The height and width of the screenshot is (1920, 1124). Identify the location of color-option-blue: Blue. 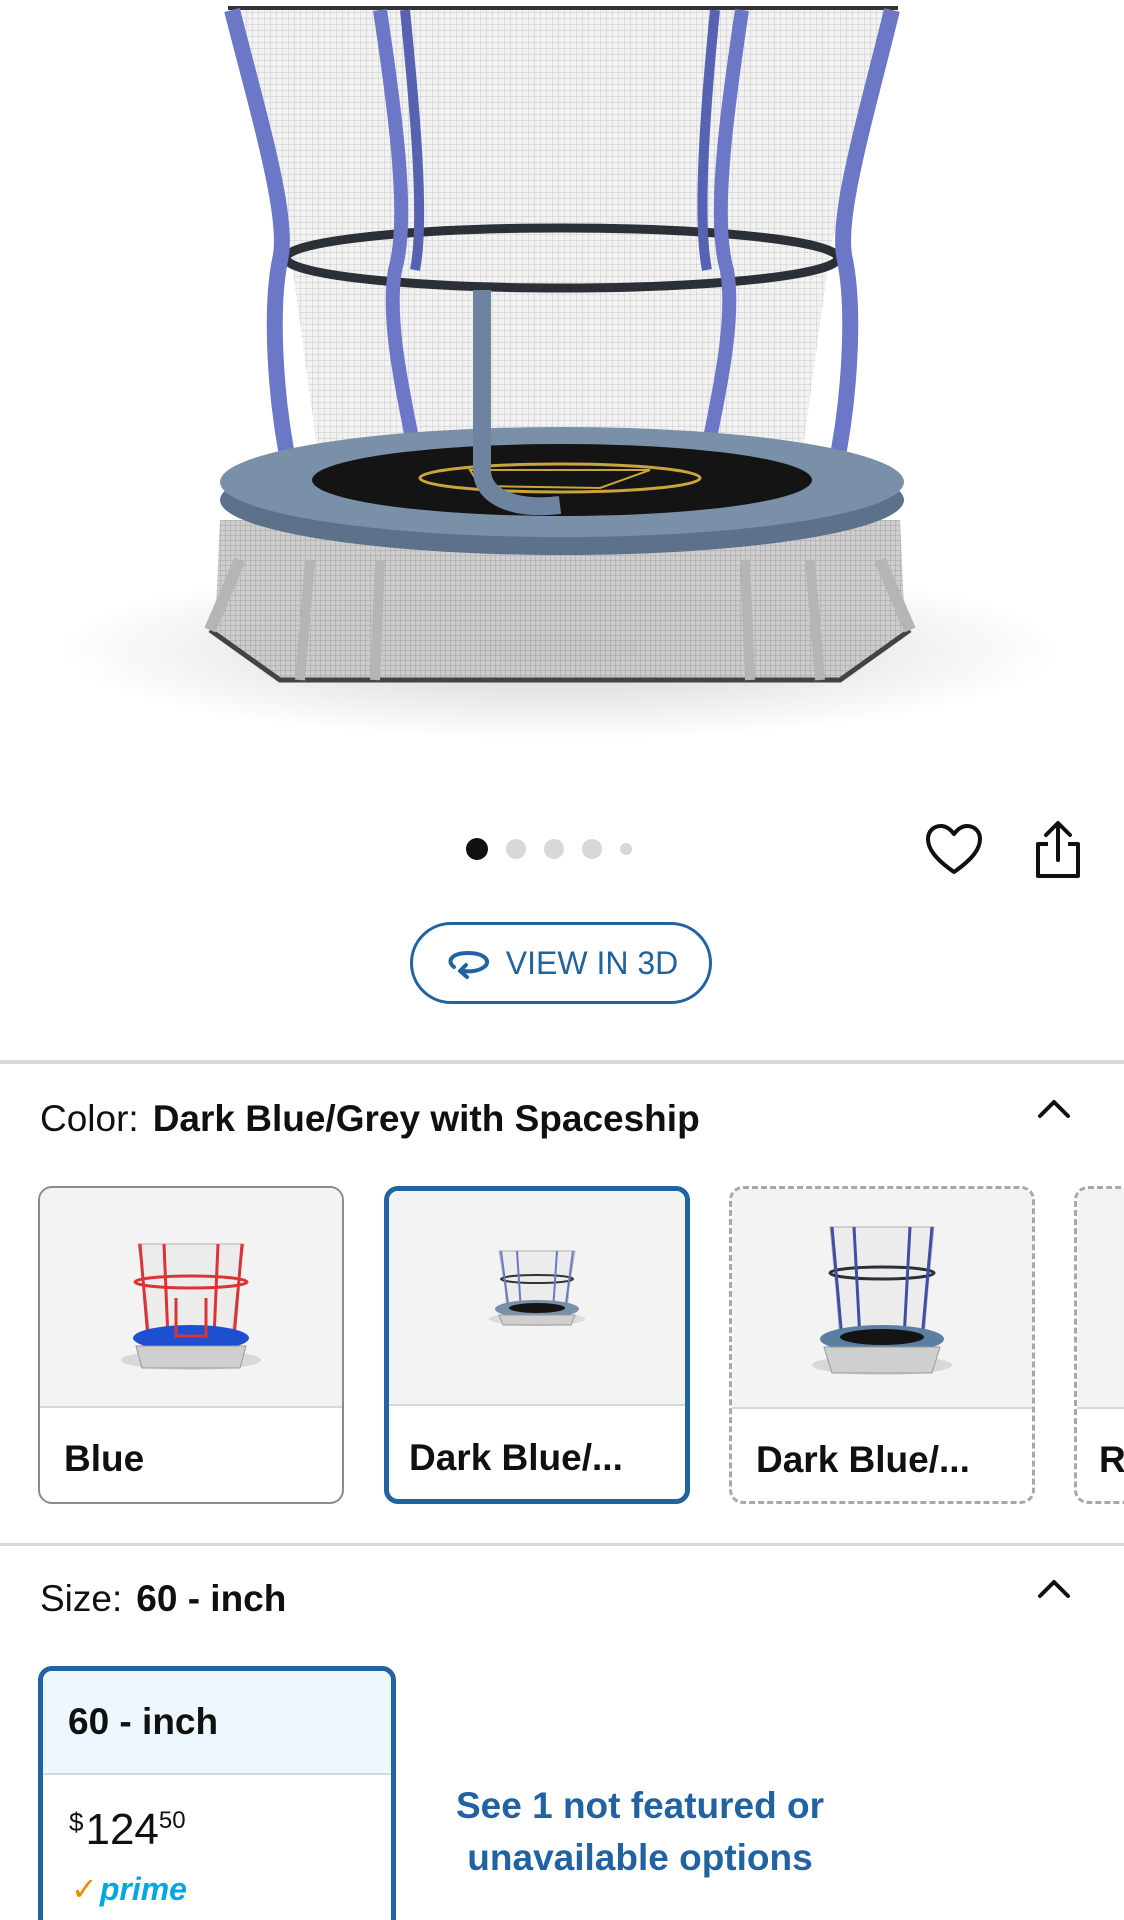
(191, 1345).